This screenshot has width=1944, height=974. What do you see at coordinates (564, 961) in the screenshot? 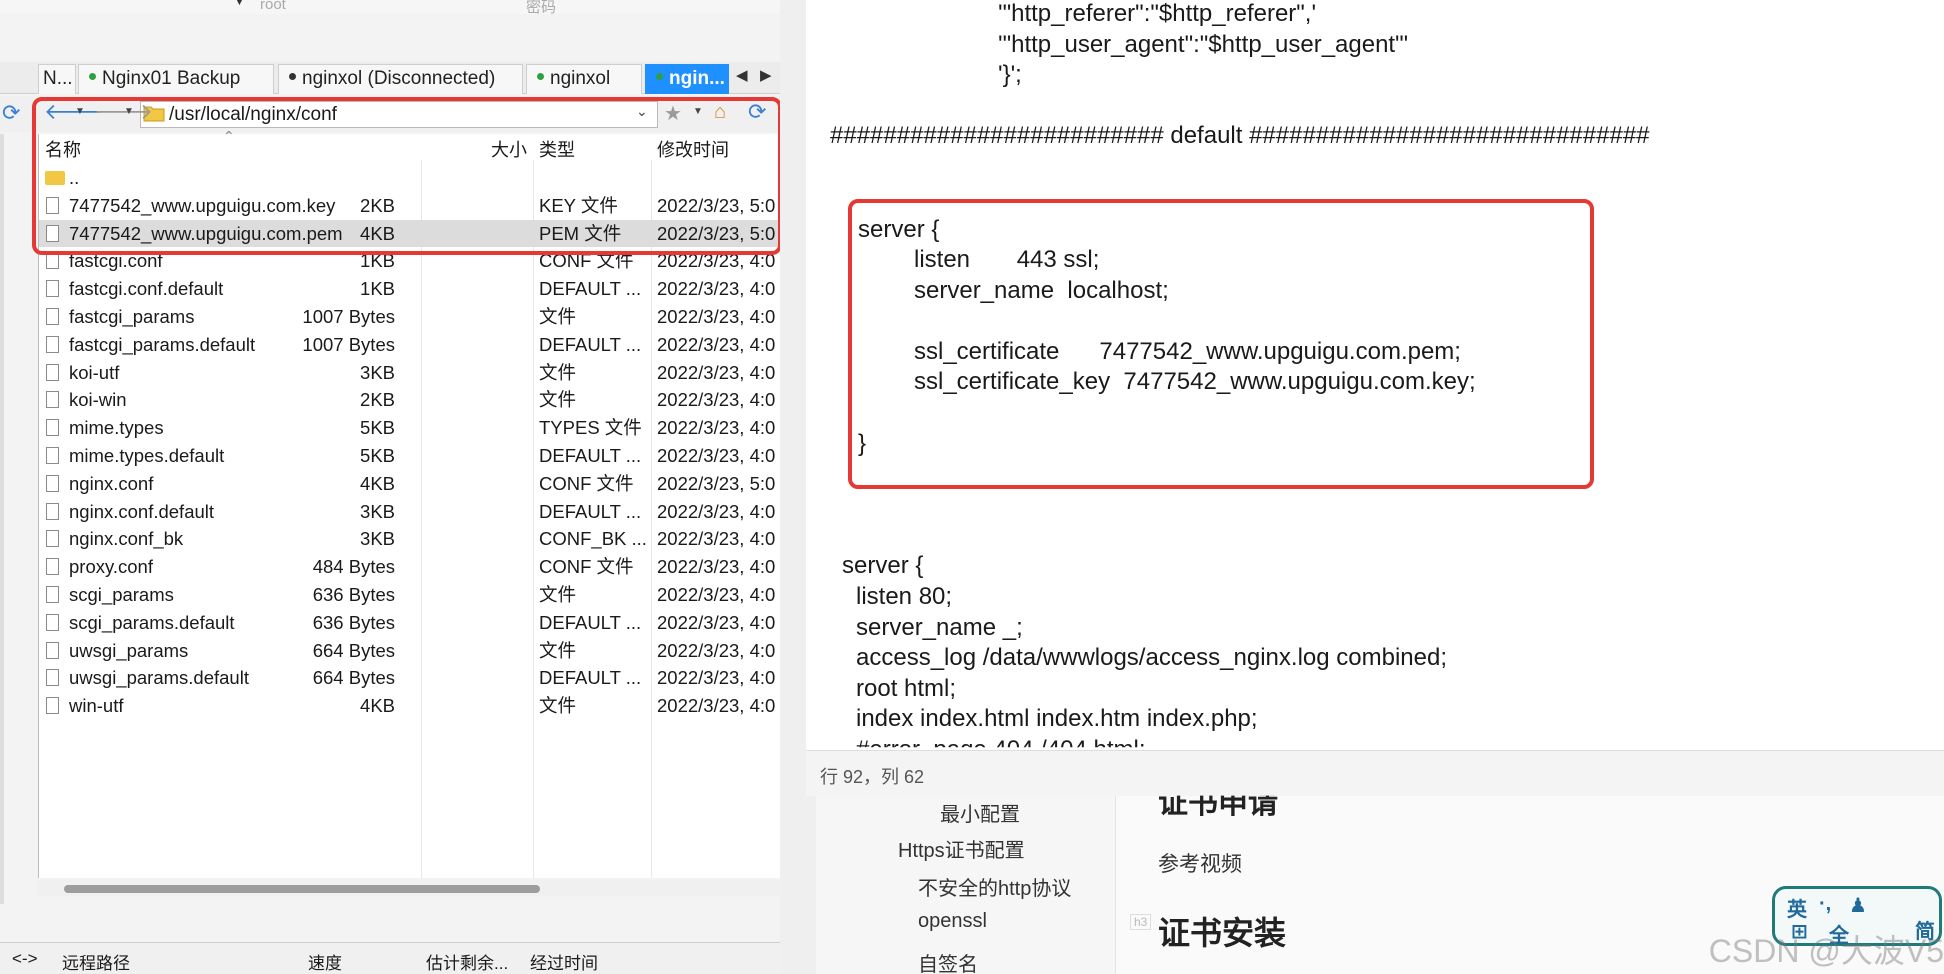
I see `elapsed-column: 经过时间` at bounding box center [564, 961].